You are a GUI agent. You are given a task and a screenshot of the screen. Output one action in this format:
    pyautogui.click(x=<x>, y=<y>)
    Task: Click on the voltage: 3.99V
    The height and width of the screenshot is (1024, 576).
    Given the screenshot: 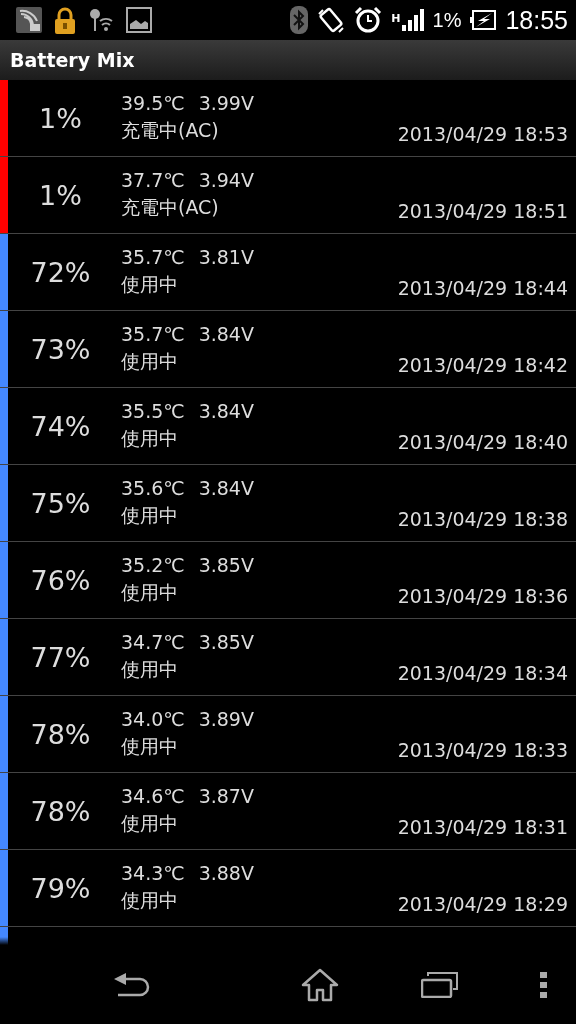 What is the action you would take?
    pyautogui.click(x=226, y=103)
    